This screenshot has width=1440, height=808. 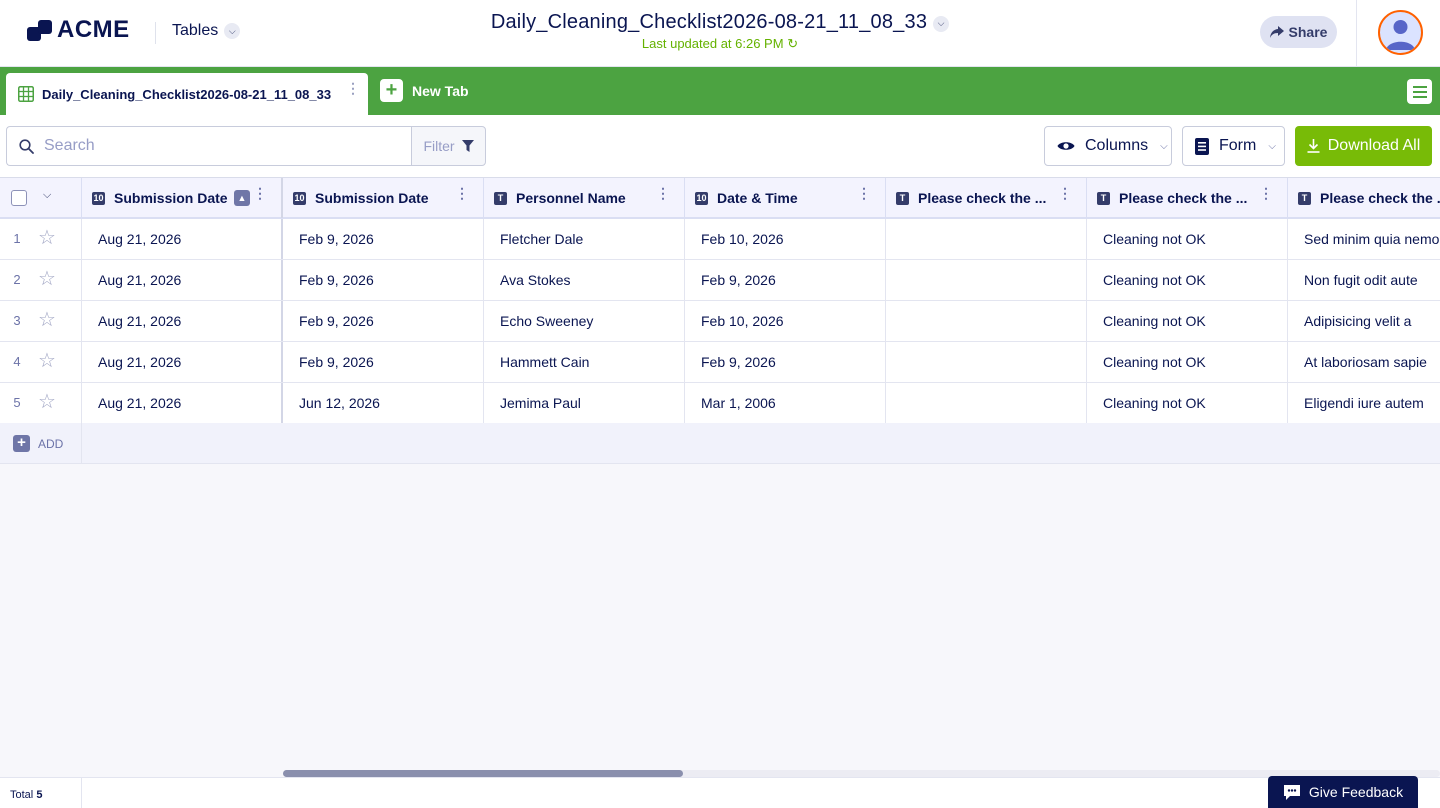 What do you see at coordinates (17, 279) in the screenshot?
I see `row-number: 2` at bounding box center [17, 279].